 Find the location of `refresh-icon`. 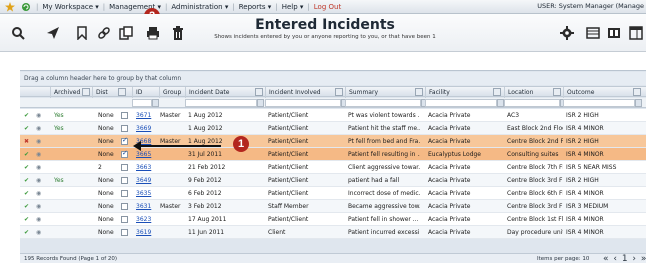

refresh-icon is located at coordinates (26, 7).